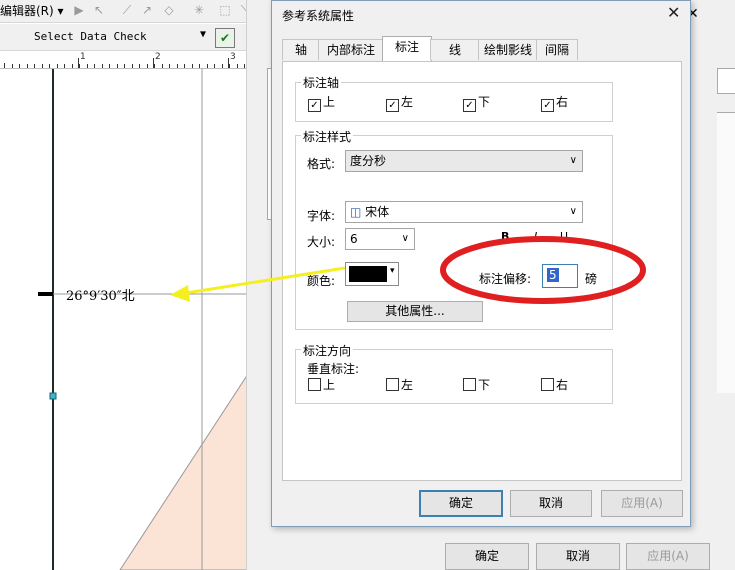  What do you see at coordinates (265, 280) in the screenshot?
I see `arrow-shaft` at bounding box center [265, 280].